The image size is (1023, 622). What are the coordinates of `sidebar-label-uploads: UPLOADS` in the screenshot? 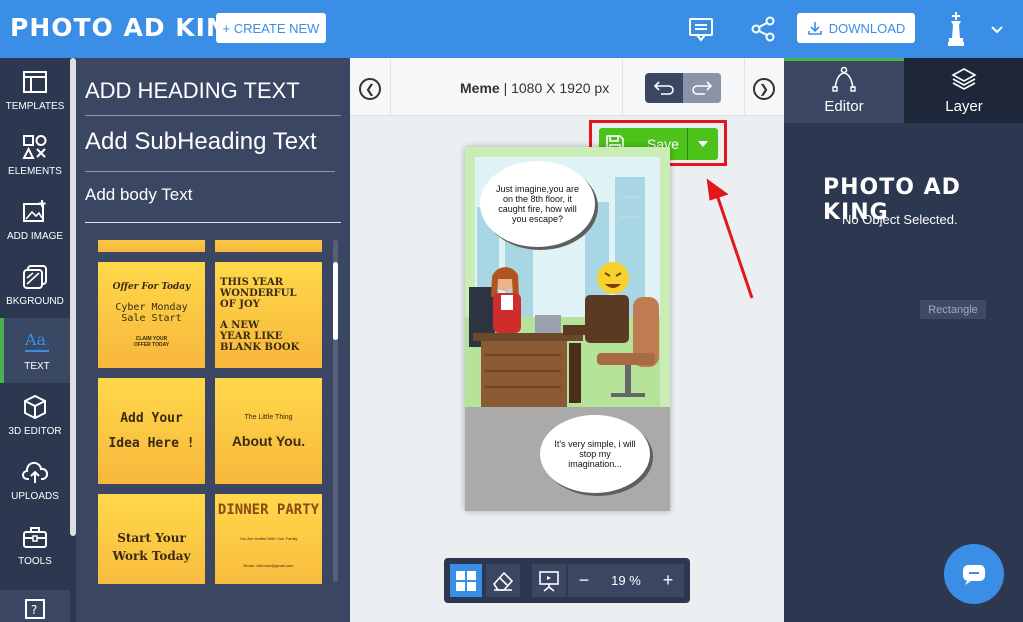 It's located at (35, 496).